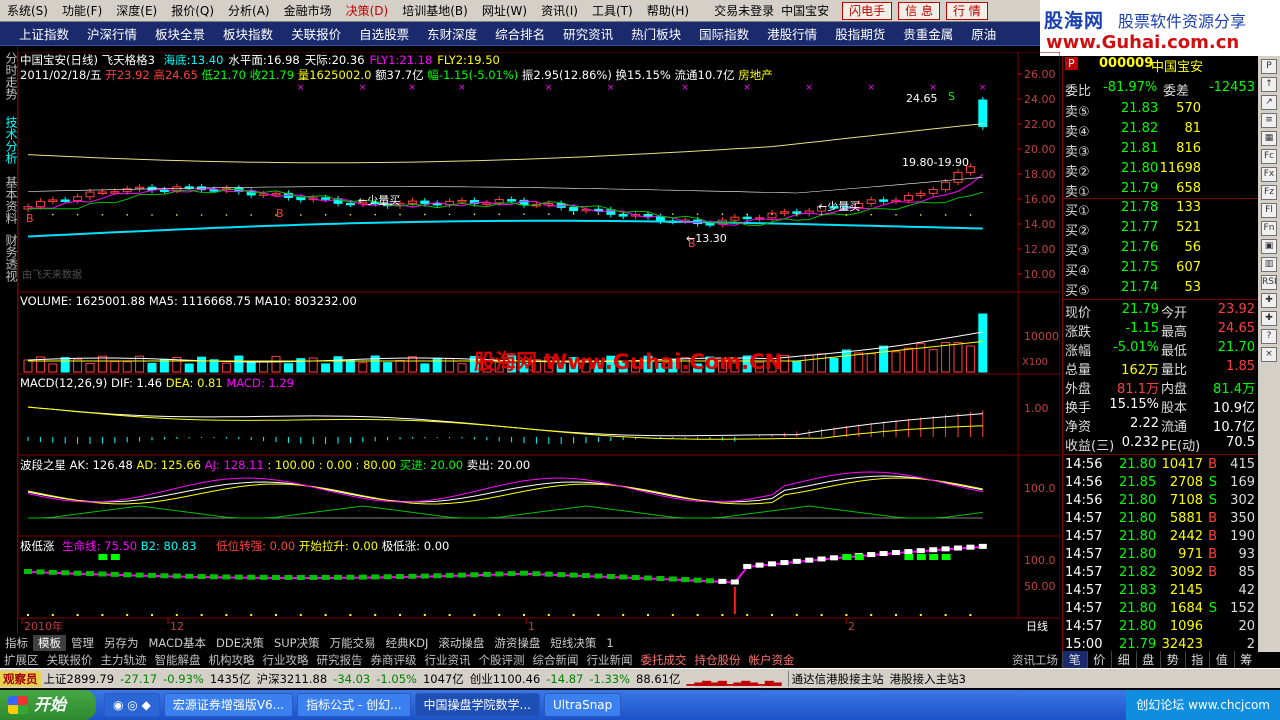  What do you see at coordinates (1035, 660) in the screenshot?
I see `info-workshop: 资讯工场` at bounding box center [1035, 660].